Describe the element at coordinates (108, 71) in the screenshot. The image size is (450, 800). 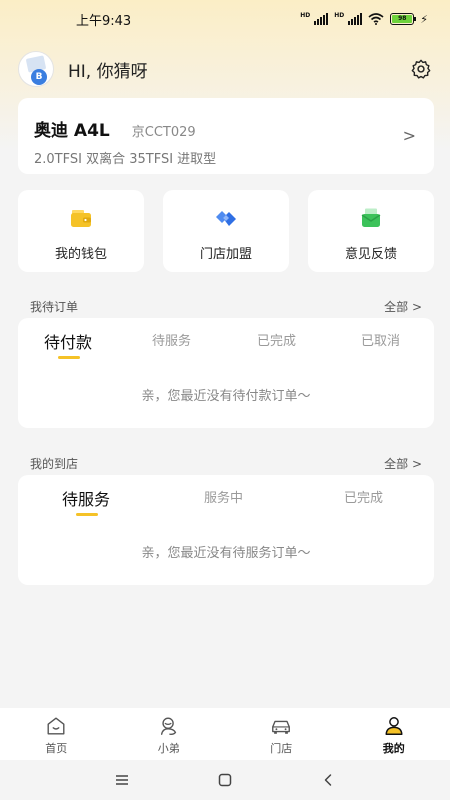
I see `greeting-text: HI, 你猜呀` at that location.